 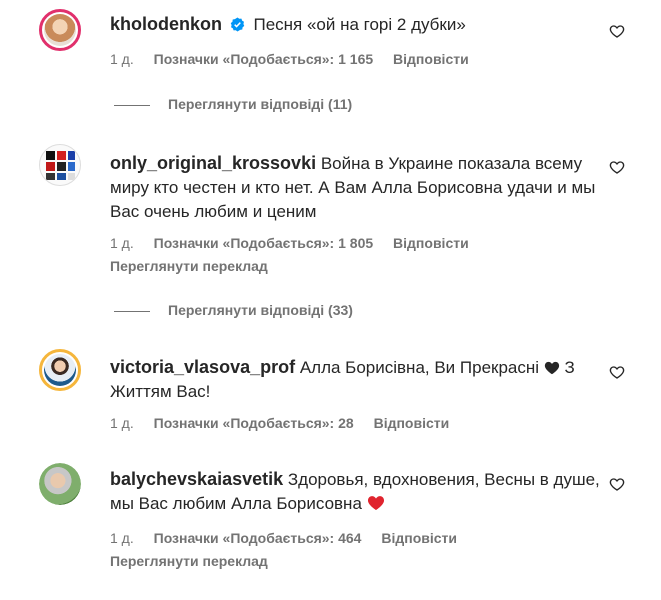 What do you see at coordinates (202, 367) in the screenshot?
I see `username: victoria_vlasova_prof` at bounding box center [202, 367].